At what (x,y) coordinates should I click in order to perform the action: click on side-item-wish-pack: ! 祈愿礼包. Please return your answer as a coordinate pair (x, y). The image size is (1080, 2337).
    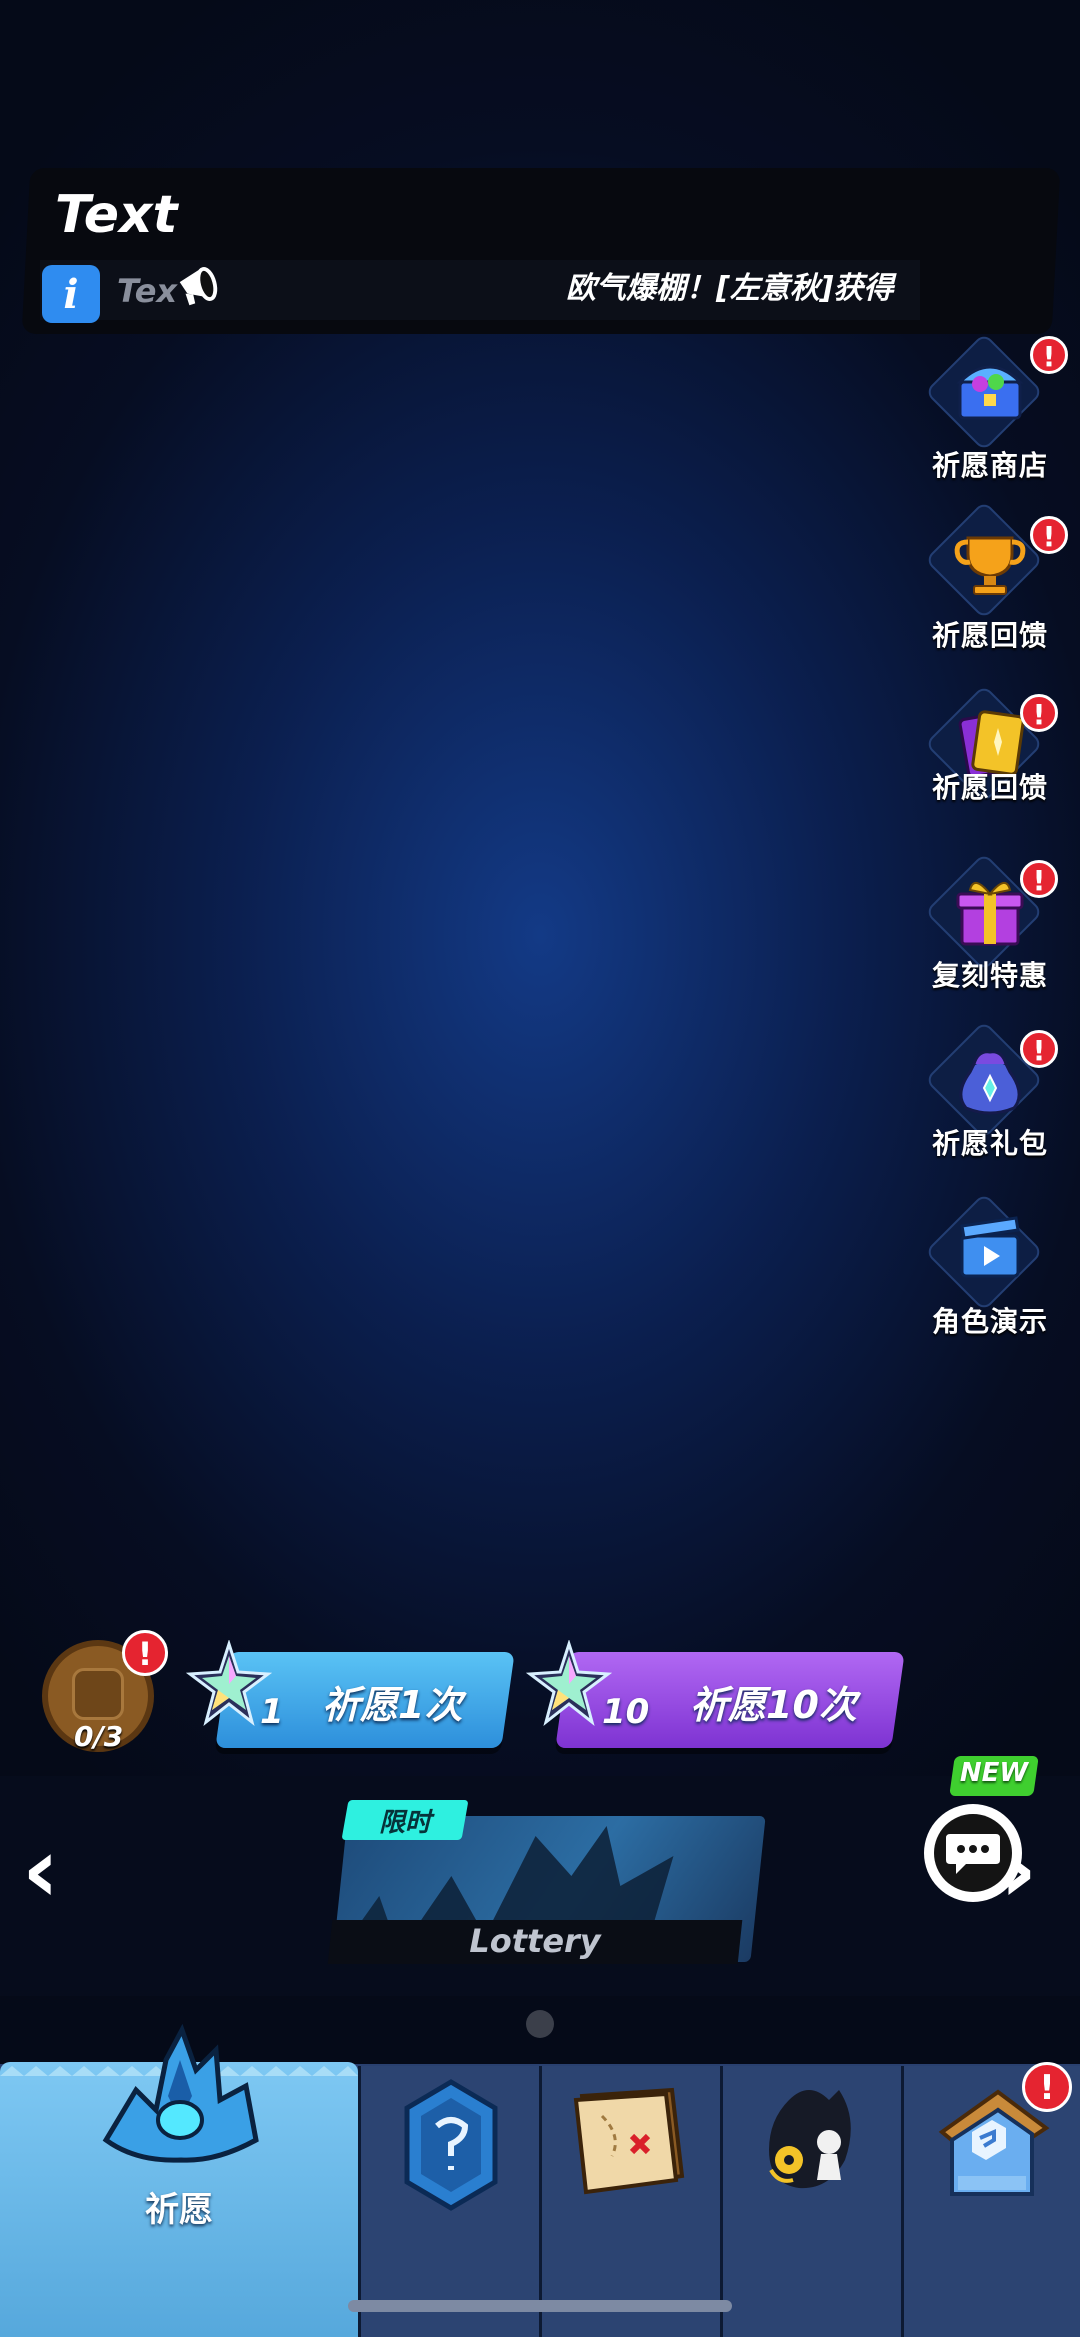
    Looking at the image, I should click on (990, 1099).